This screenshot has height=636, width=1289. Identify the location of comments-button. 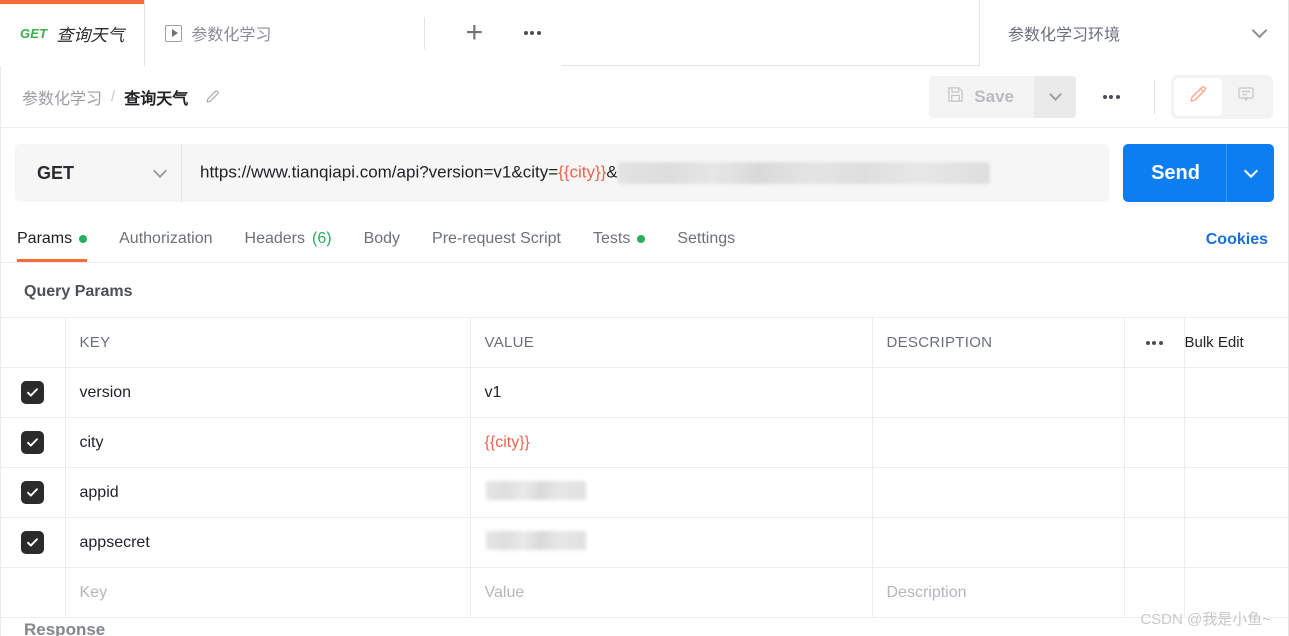
(1246, 97).